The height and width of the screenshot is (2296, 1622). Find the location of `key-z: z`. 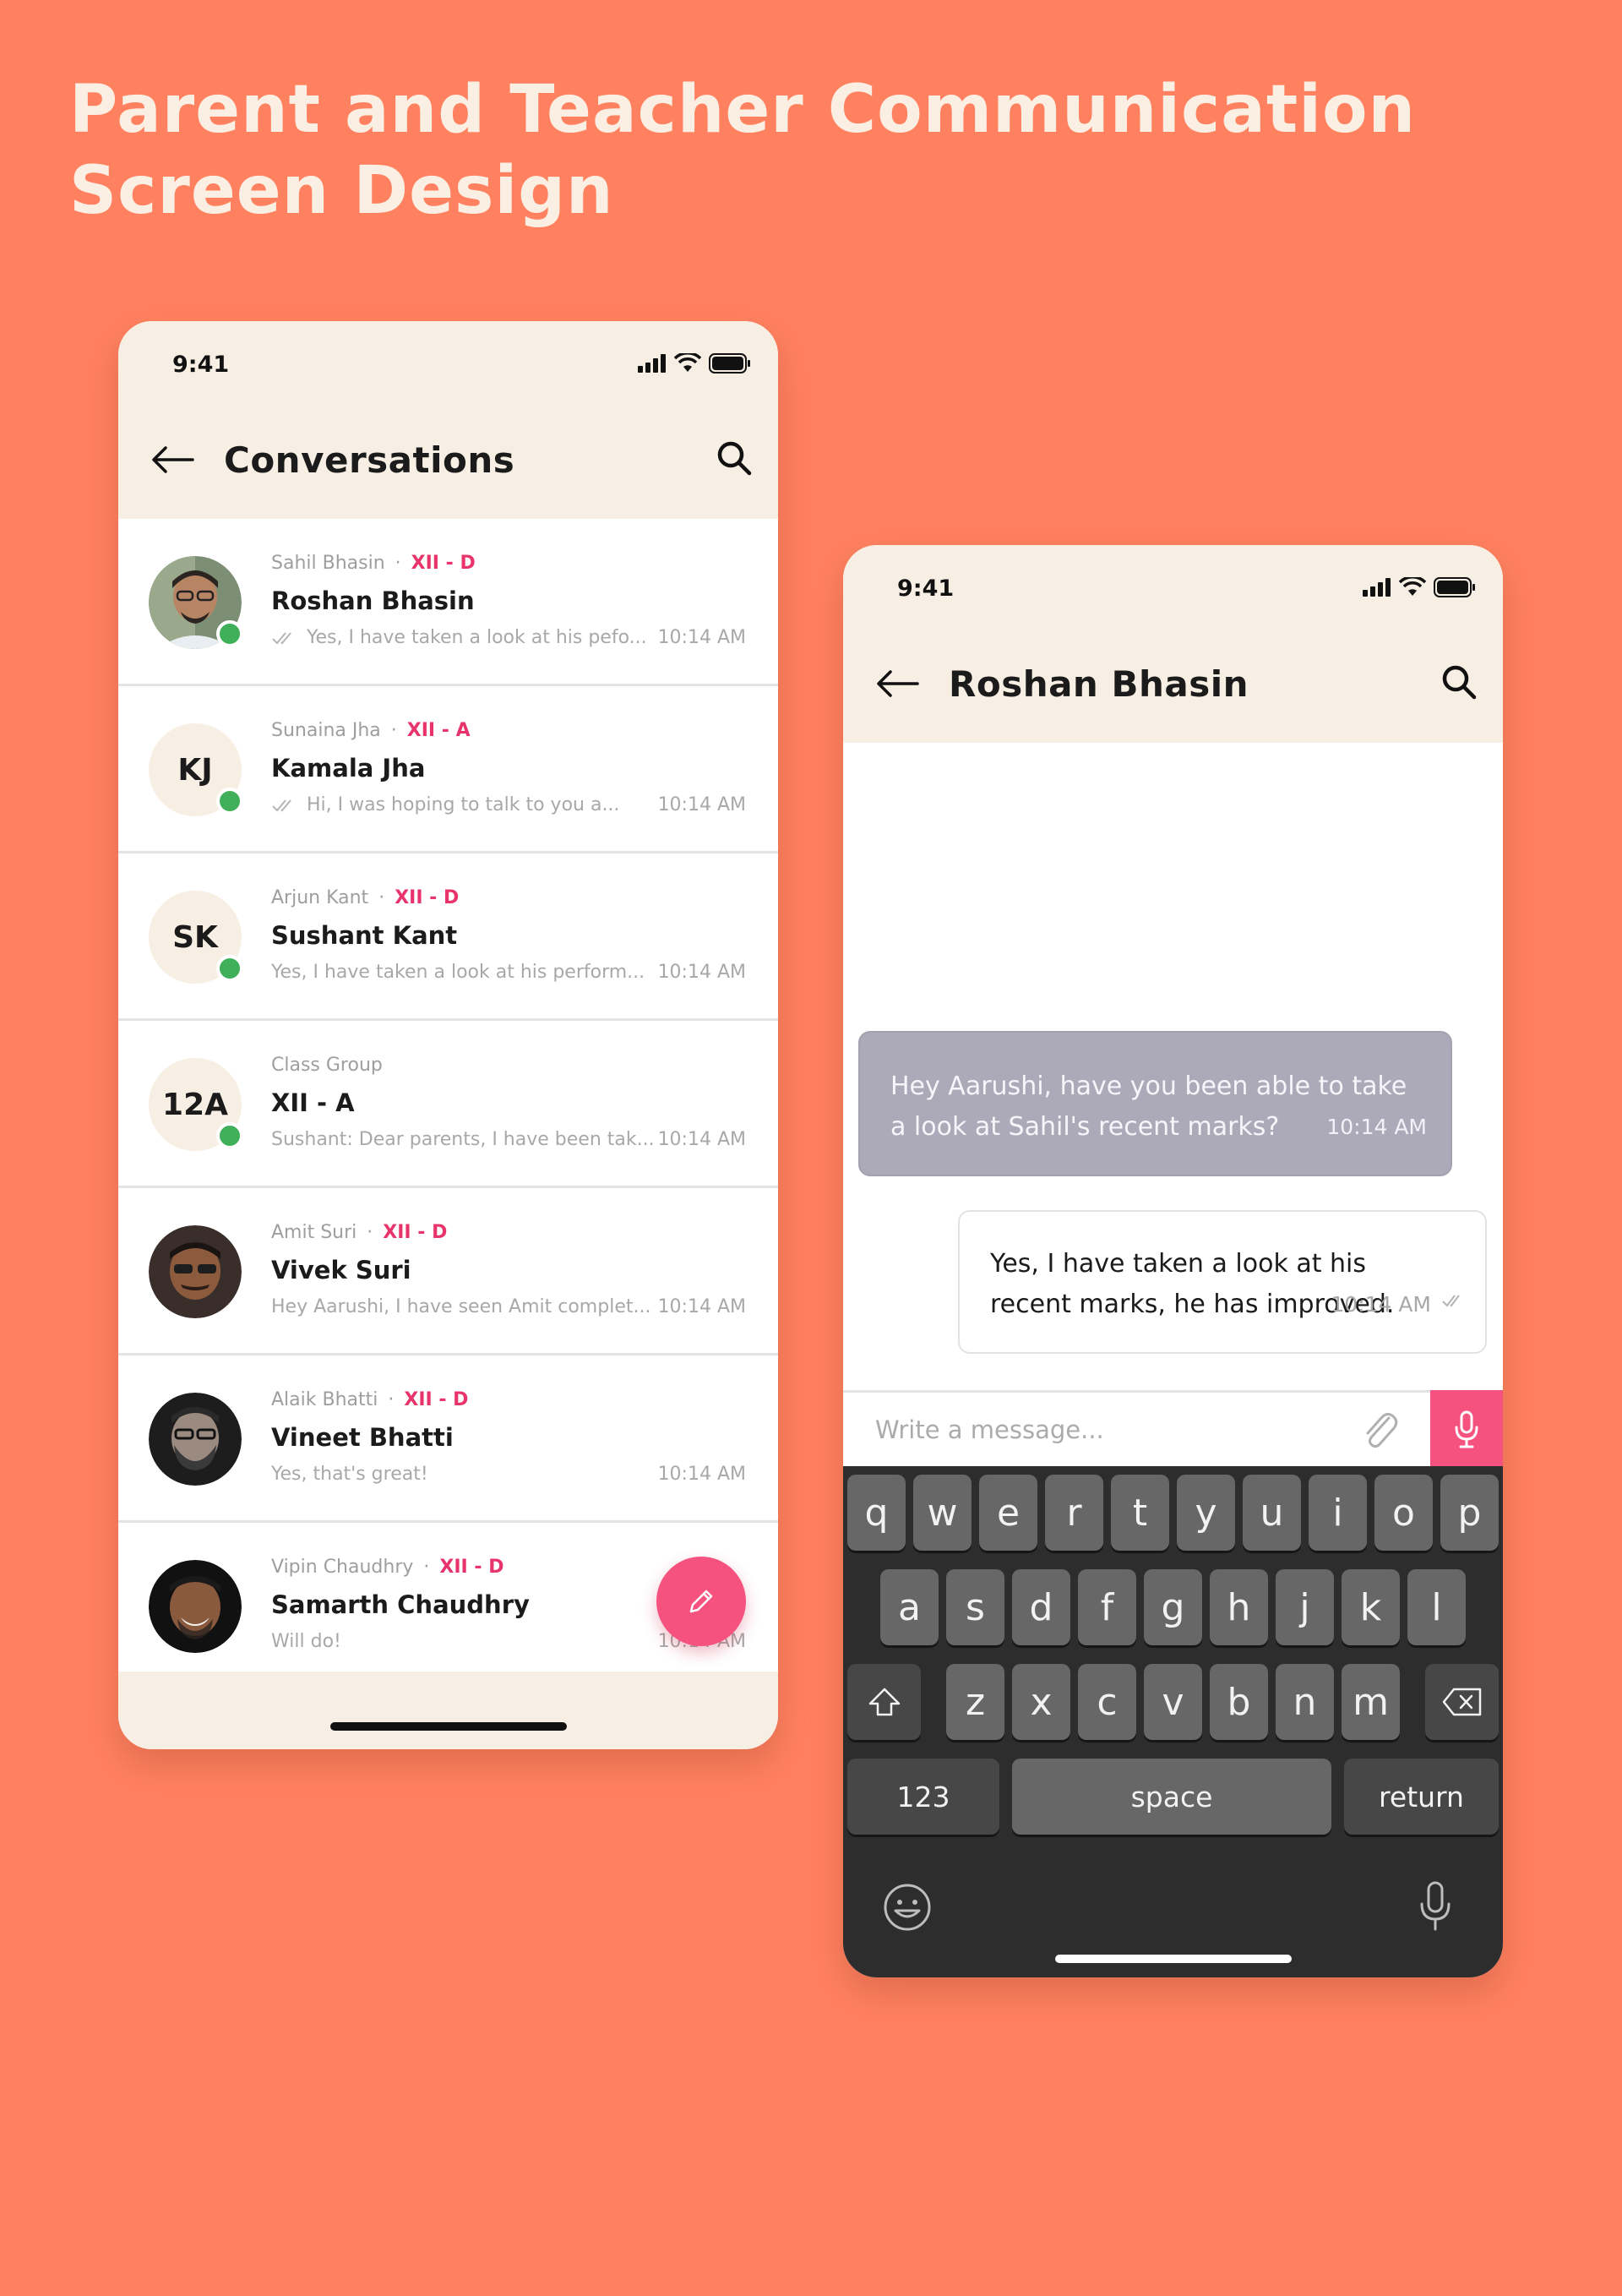

key-z: z is located at coordinates (975, 1702).